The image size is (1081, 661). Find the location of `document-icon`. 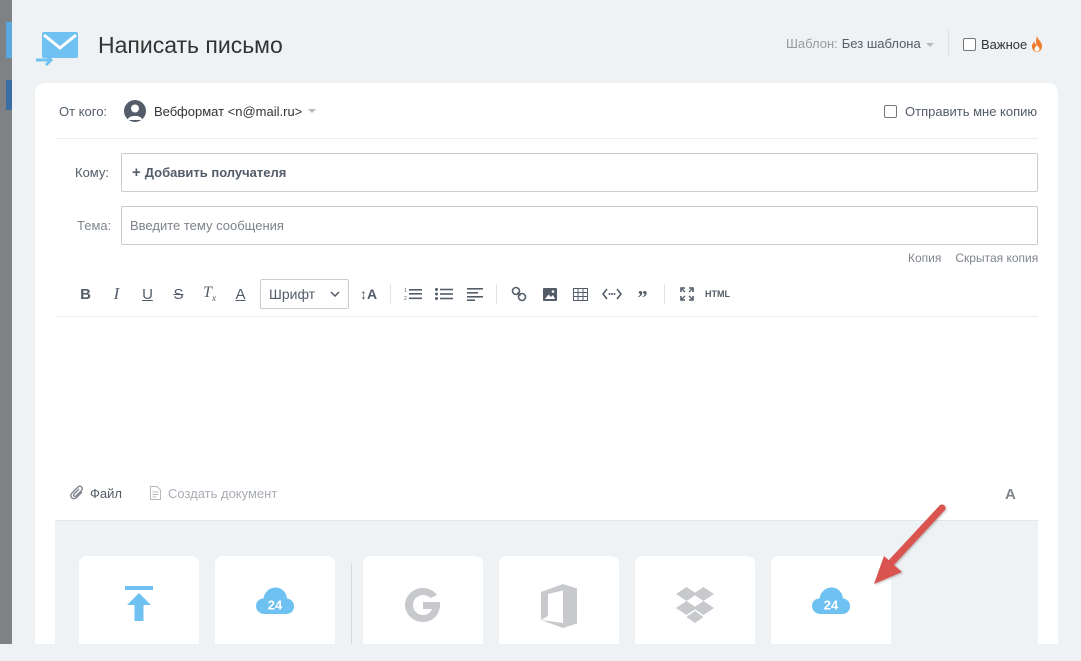

document-icon is located at coordinates (155, 493).